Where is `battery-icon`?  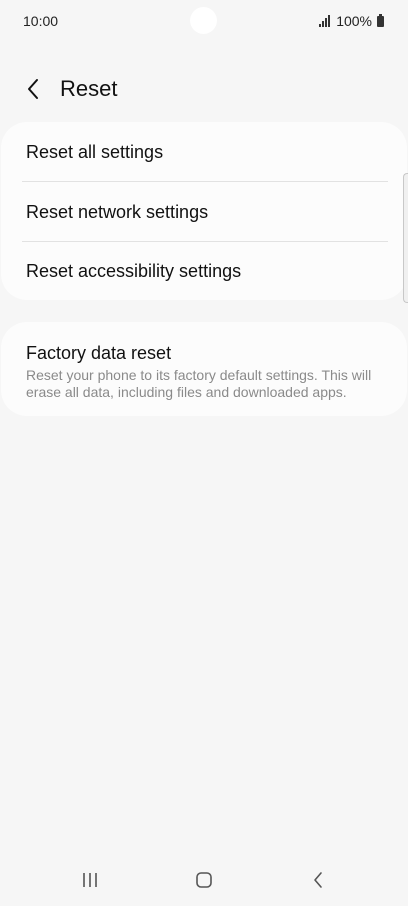
battery-icon is located at coordinates (380, 20).